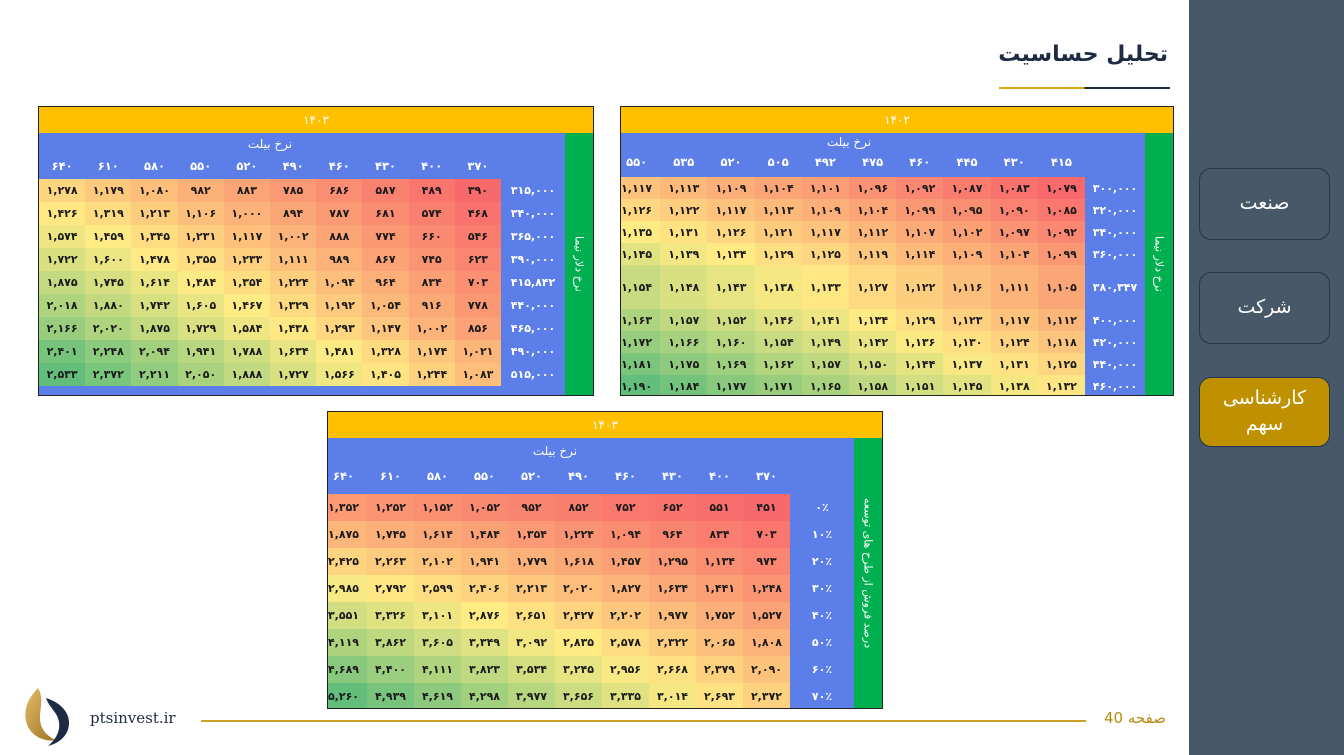 The image size is (1344, 755). What do you see at coordinates (154, 351) in the screenshot?
I see `table-cell: ۲,۰۹۴` at bounding box center [154, 351].